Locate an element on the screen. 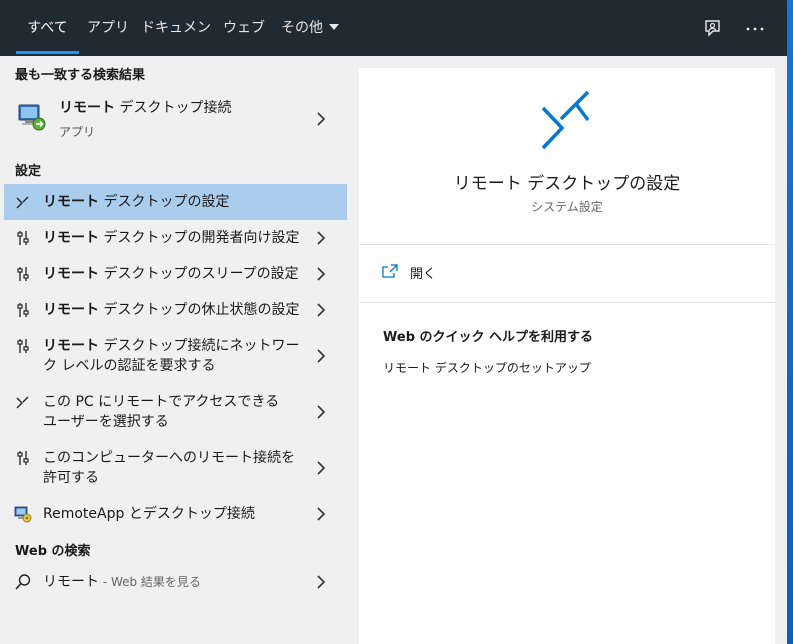 This screenshot has height=644, width=793. settings-item-select-users: この PC にリモートでアクセスできるユーザーを選択する is located at coordinates (175, 412).